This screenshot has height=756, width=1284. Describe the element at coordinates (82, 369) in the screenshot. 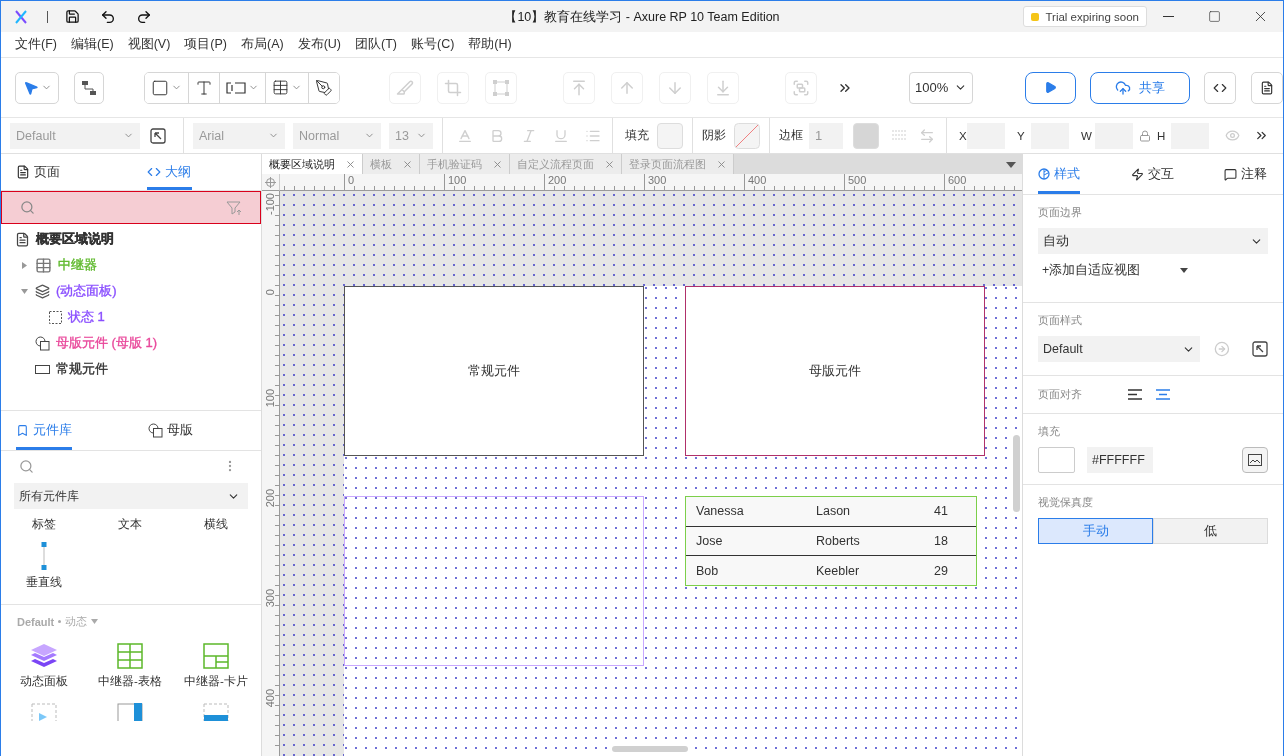

I see `outline-item: 常规元件` at that location.